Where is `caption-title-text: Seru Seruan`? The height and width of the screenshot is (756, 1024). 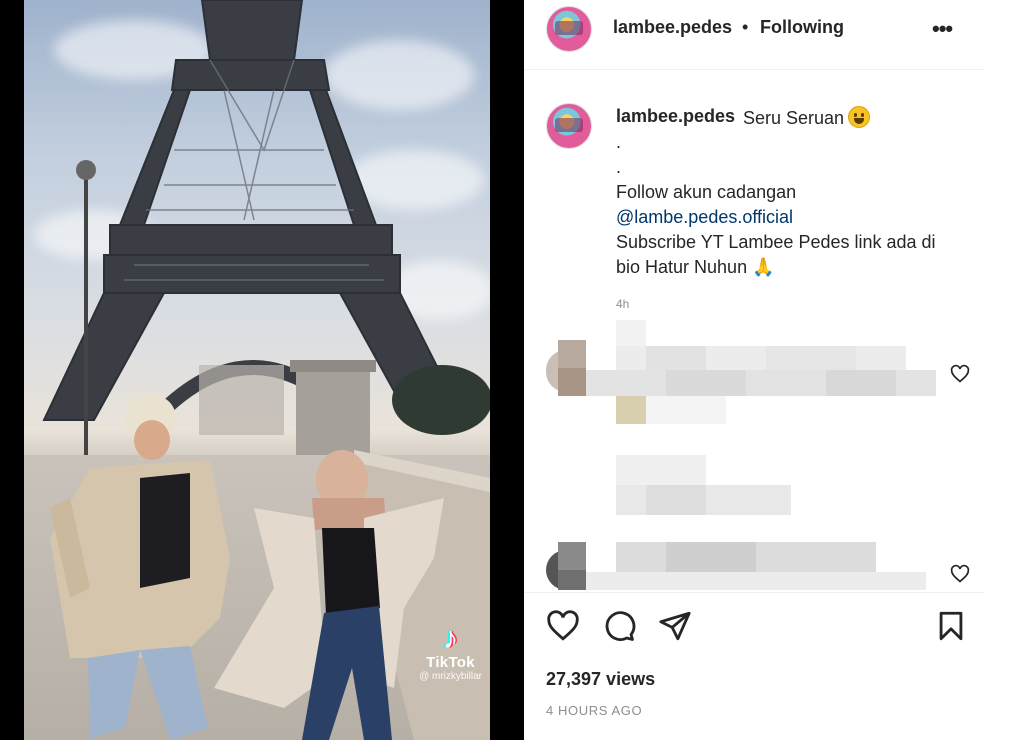
caption-title-text: Seru Seruan is located at coordinates (794, 118).